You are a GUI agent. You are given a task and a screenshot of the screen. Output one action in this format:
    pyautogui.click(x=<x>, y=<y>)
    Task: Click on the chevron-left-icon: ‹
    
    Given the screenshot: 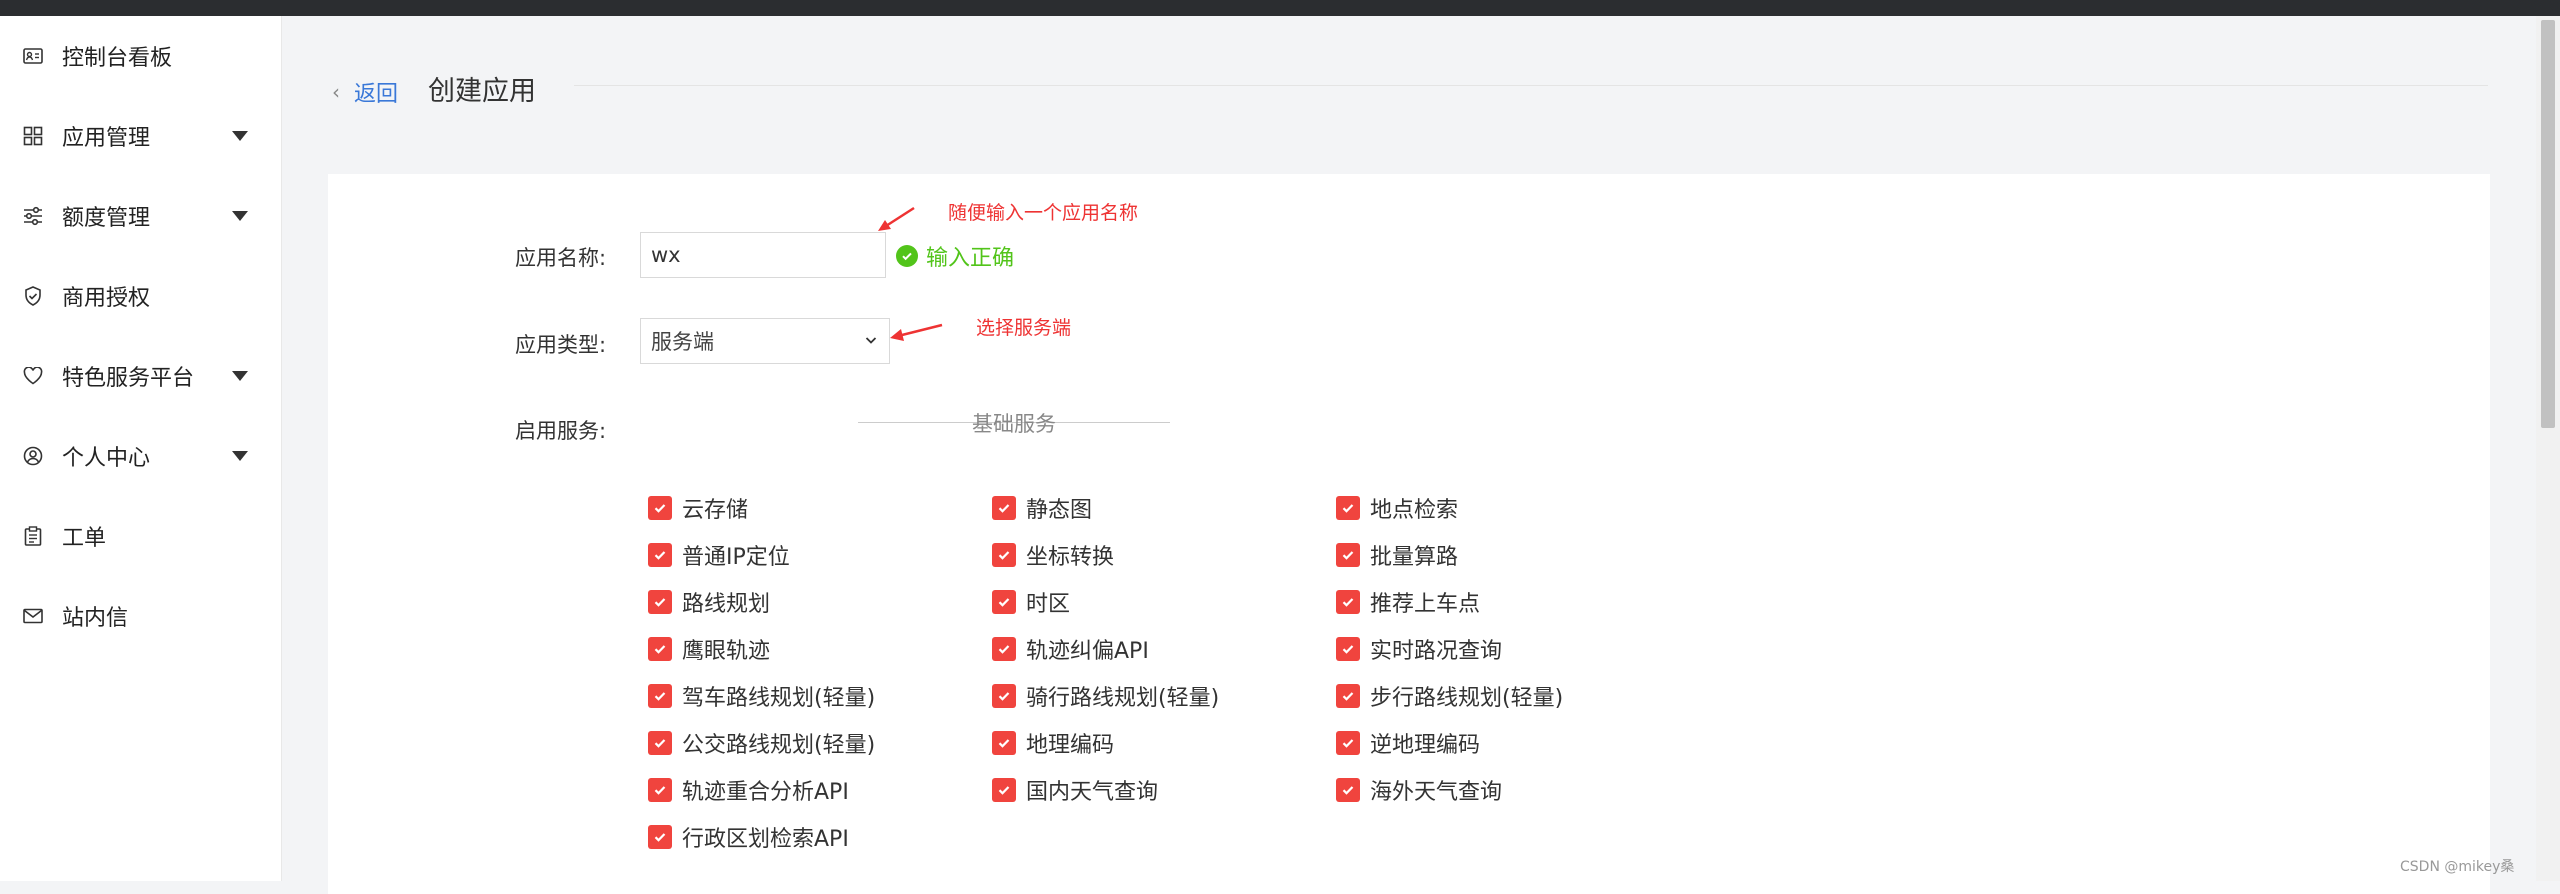 What is the action you would take?
    pyautogui.click(x=336, y=92)
    